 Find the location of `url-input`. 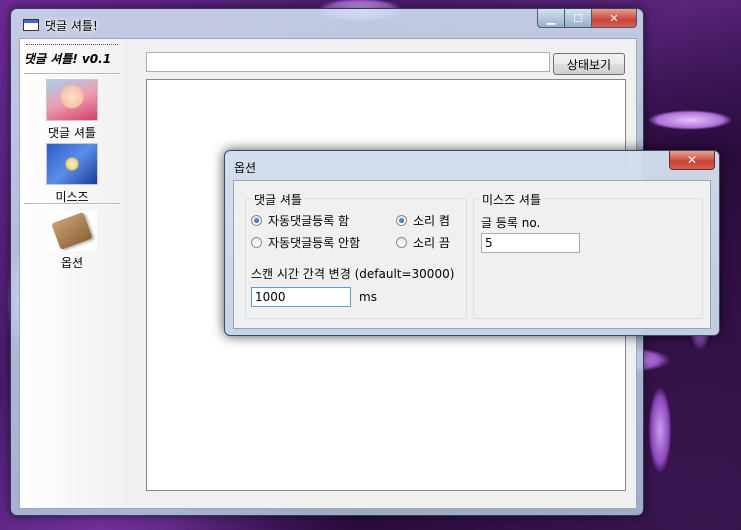

url-input is located at coordinates (348, 62).